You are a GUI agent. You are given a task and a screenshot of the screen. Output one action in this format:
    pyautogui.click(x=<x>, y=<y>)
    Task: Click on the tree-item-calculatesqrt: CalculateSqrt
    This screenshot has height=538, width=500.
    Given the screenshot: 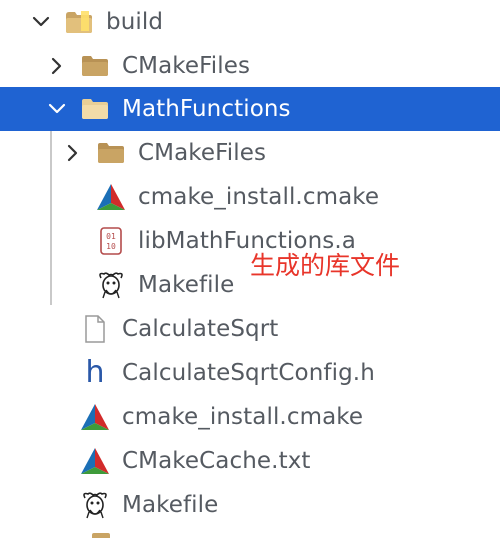 What is the action you would take?
    pyautogui.click(x=250, y=329)
    